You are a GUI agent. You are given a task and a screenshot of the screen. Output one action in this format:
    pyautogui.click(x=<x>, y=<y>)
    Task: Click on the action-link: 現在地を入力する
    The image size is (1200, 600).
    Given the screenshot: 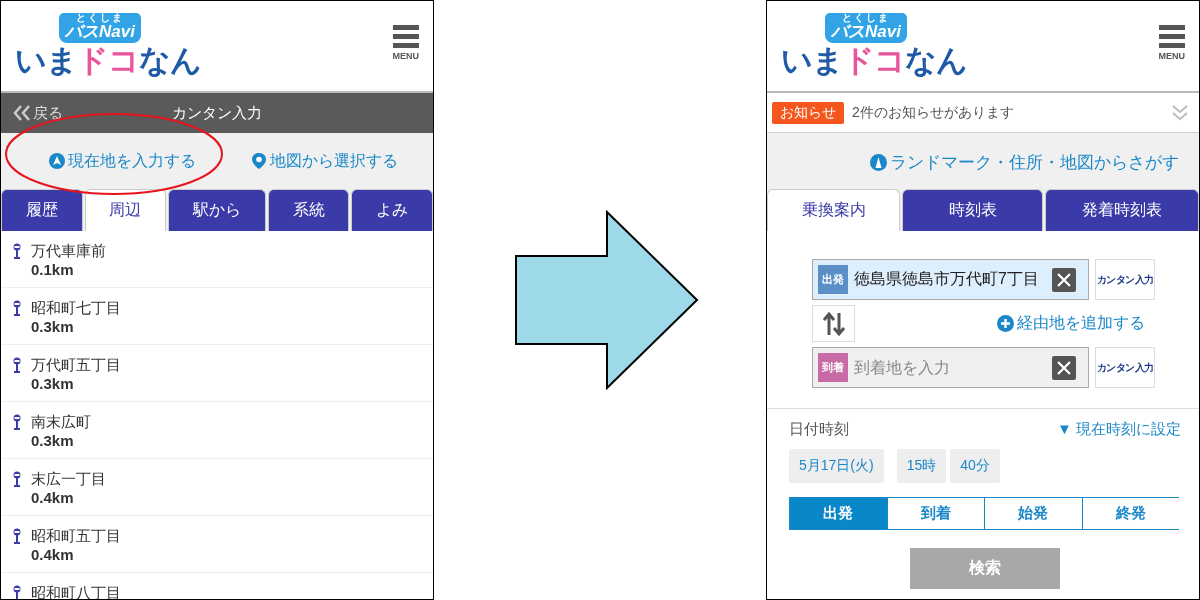 What is the action you would take?
    pyautogui.click(x=122, y=161)
    